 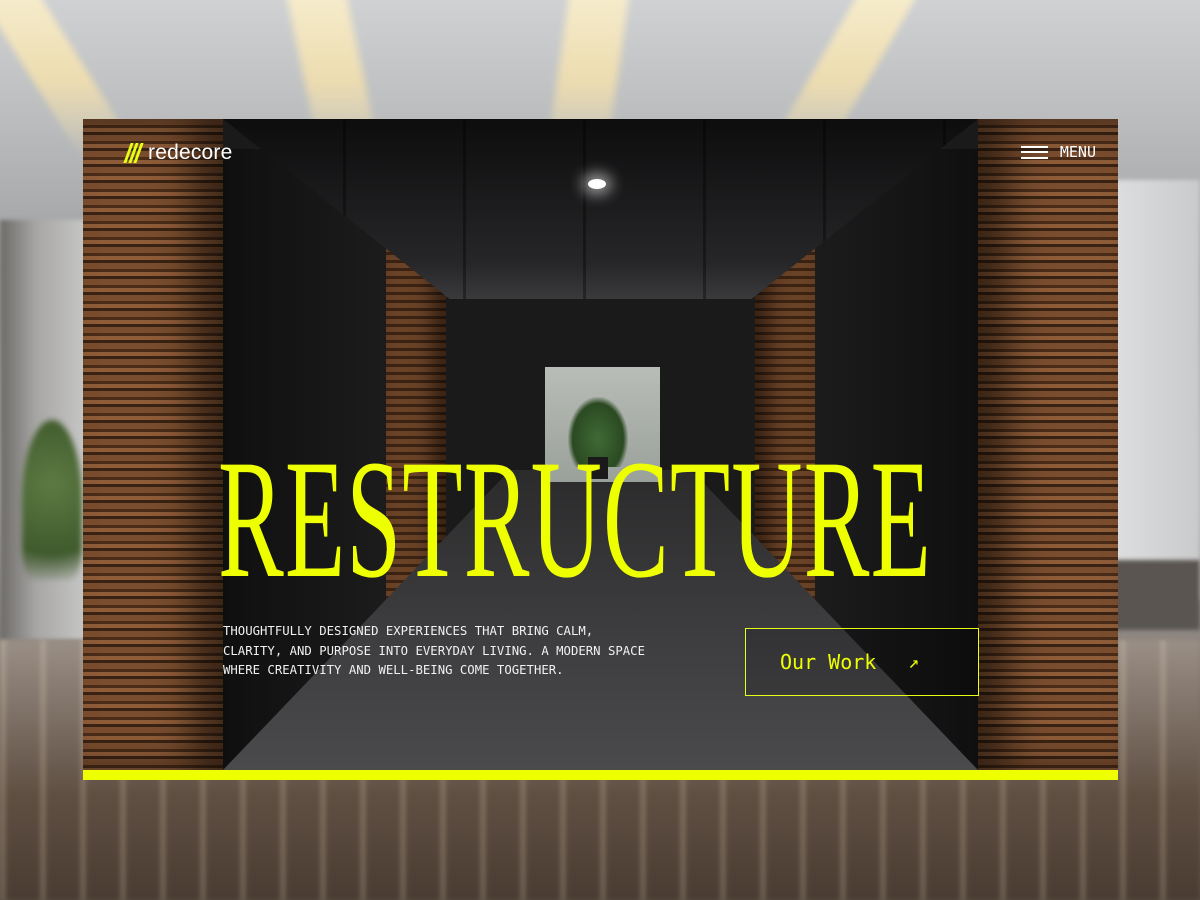 I want to click on arrow-up-right-icon: ↗, so click(x=914, y=662).